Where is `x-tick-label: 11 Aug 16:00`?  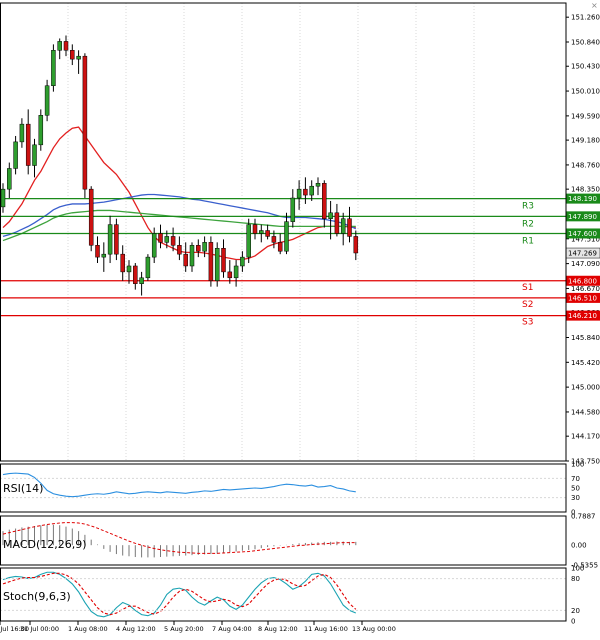
x-tick-label: 11 Aug 16:00 is located at coordinates (326, 629).